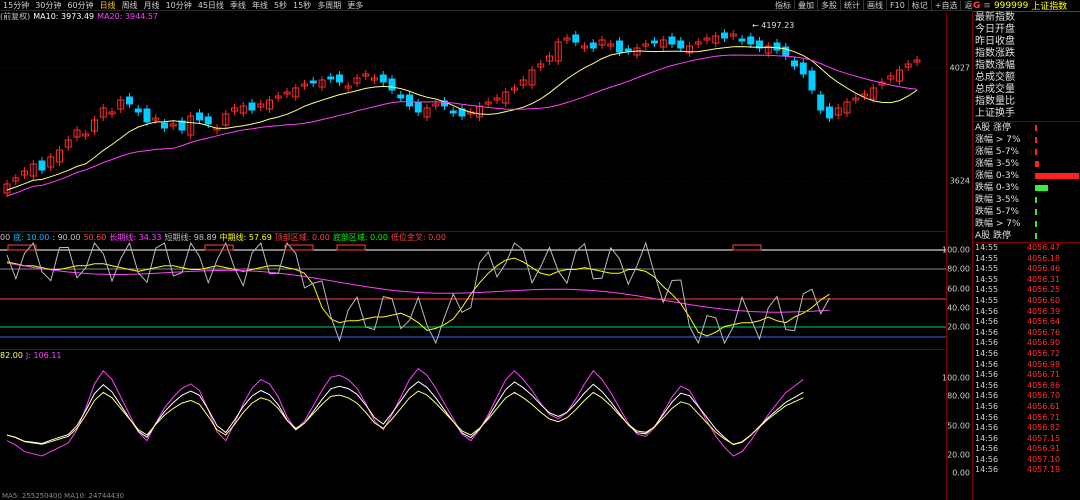 The width and height of the screenshot is (1080, 500). I want to click on tick-row: 14:55 4056.47, so click(1026, 248).